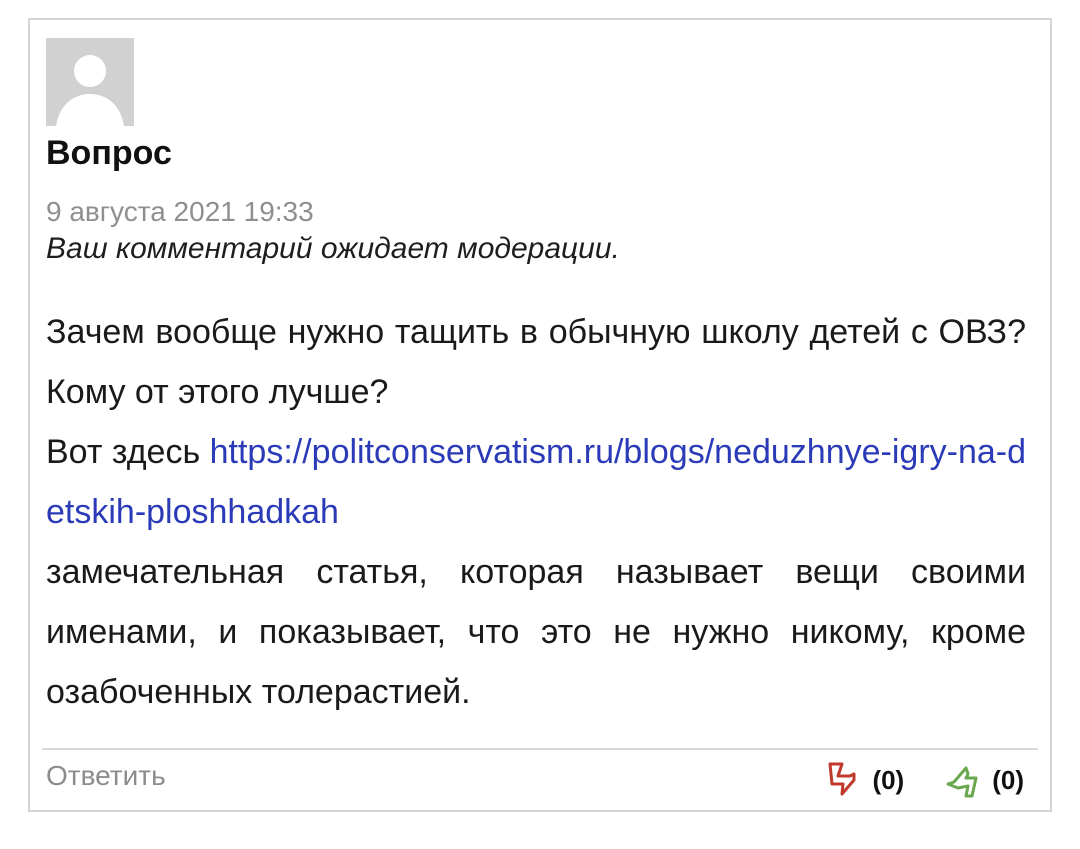  I want to click on divider, so click(540, 749).